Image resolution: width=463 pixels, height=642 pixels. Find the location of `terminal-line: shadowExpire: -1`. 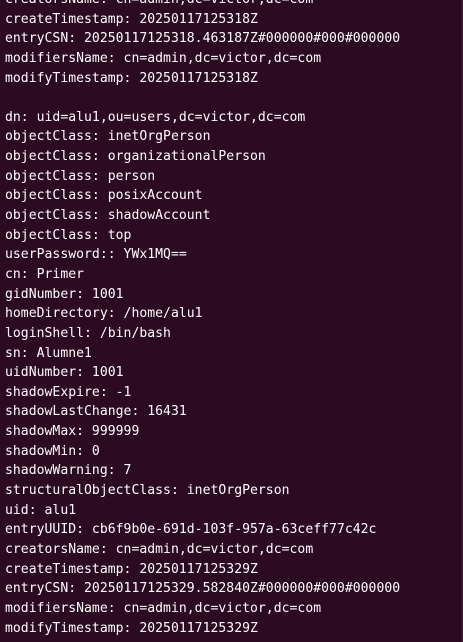

terminal-line: shadowExpire: -1 is located at coordinates (68, 392).